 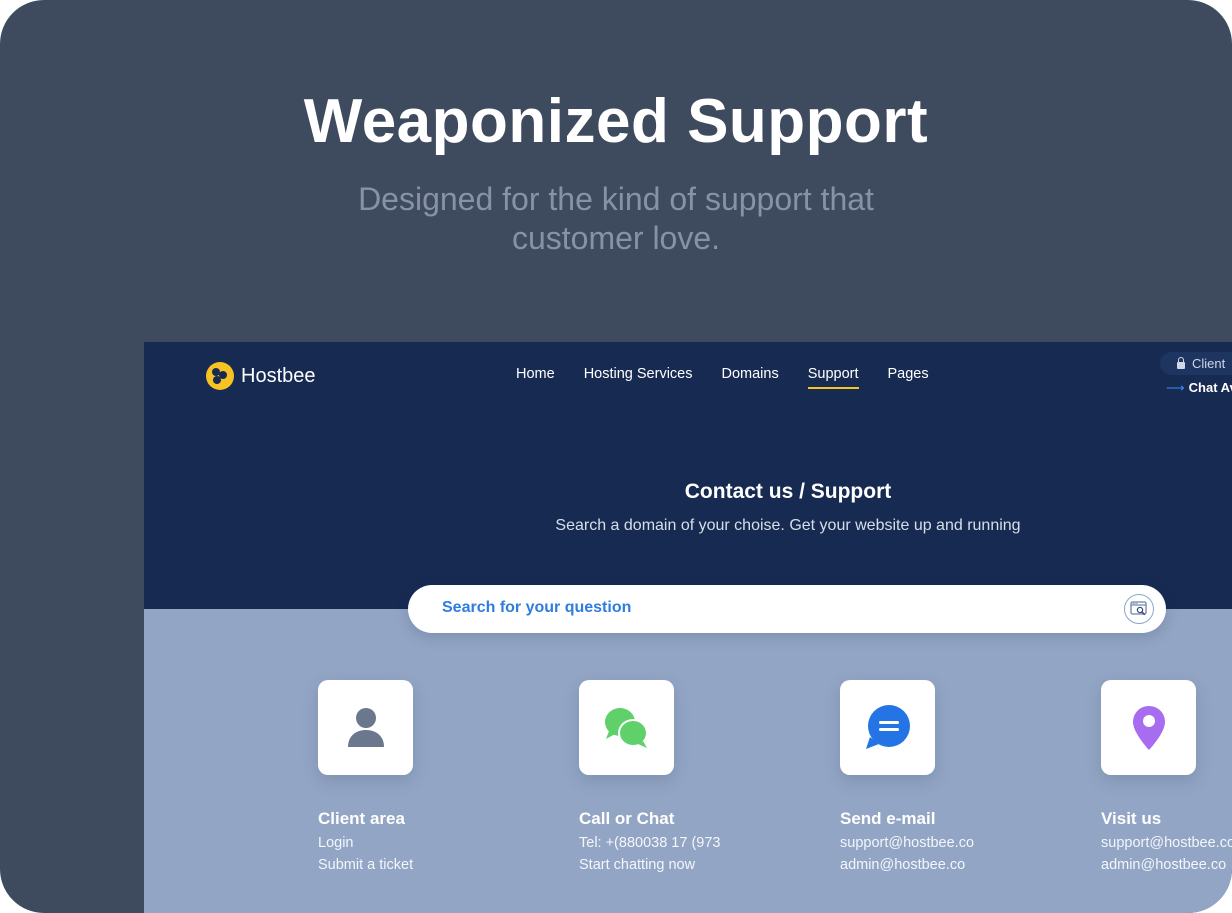 I want to click on search-input: Search for your question, so click(x=787, y=609).